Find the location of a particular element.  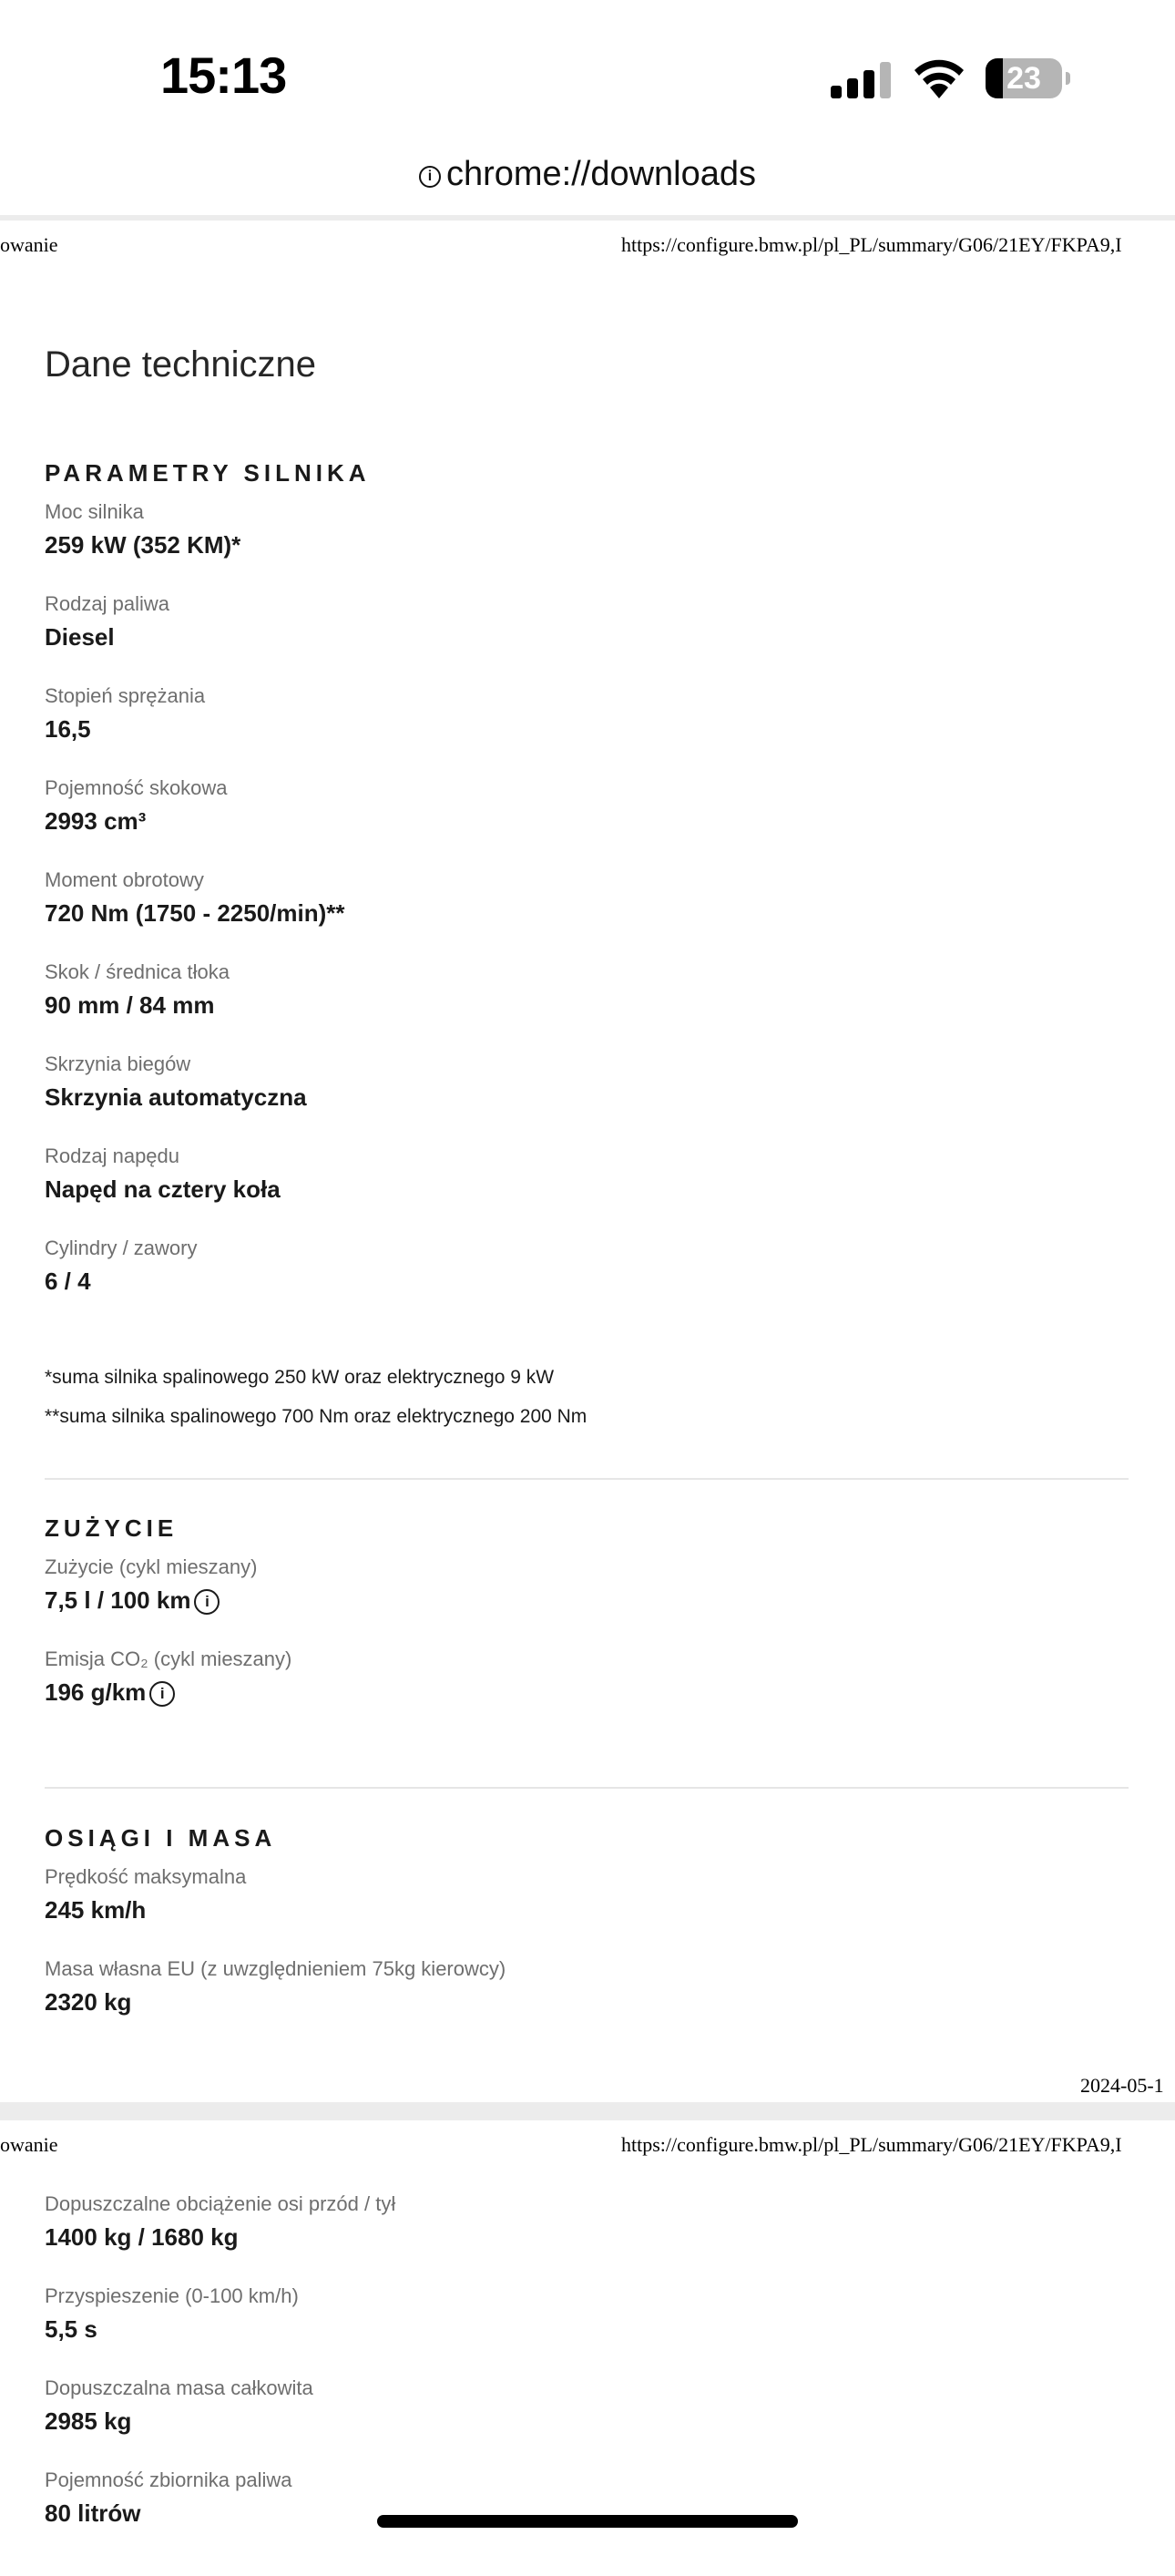

spec-item-stroke-bore: Skok / średnica tłoka 90 mm / 84 mm is located at coordinates (137, 991).